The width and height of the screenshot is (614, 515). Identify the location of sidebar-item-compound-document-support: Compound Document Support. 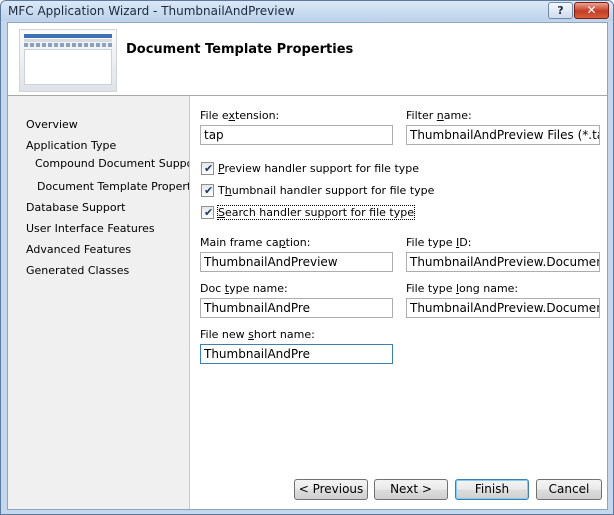
(118, 163).